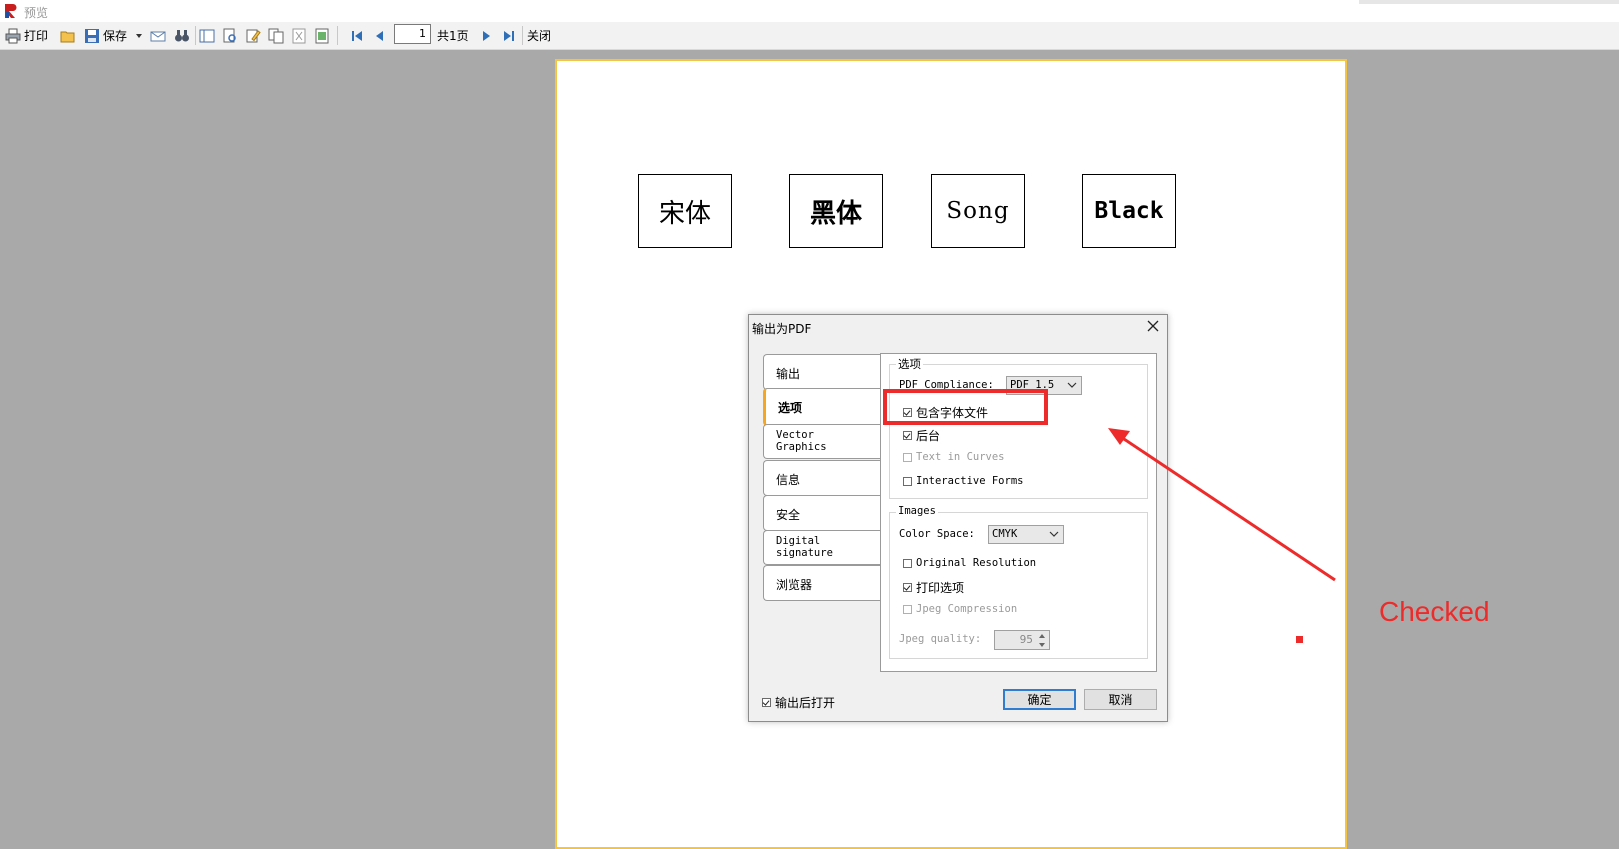 This screenshot has height=849, width=1619. What do you see at coordinates (1054, 534) in the screenshot?
I see `chevron-down-icon` at bounding box center [1054, 534].